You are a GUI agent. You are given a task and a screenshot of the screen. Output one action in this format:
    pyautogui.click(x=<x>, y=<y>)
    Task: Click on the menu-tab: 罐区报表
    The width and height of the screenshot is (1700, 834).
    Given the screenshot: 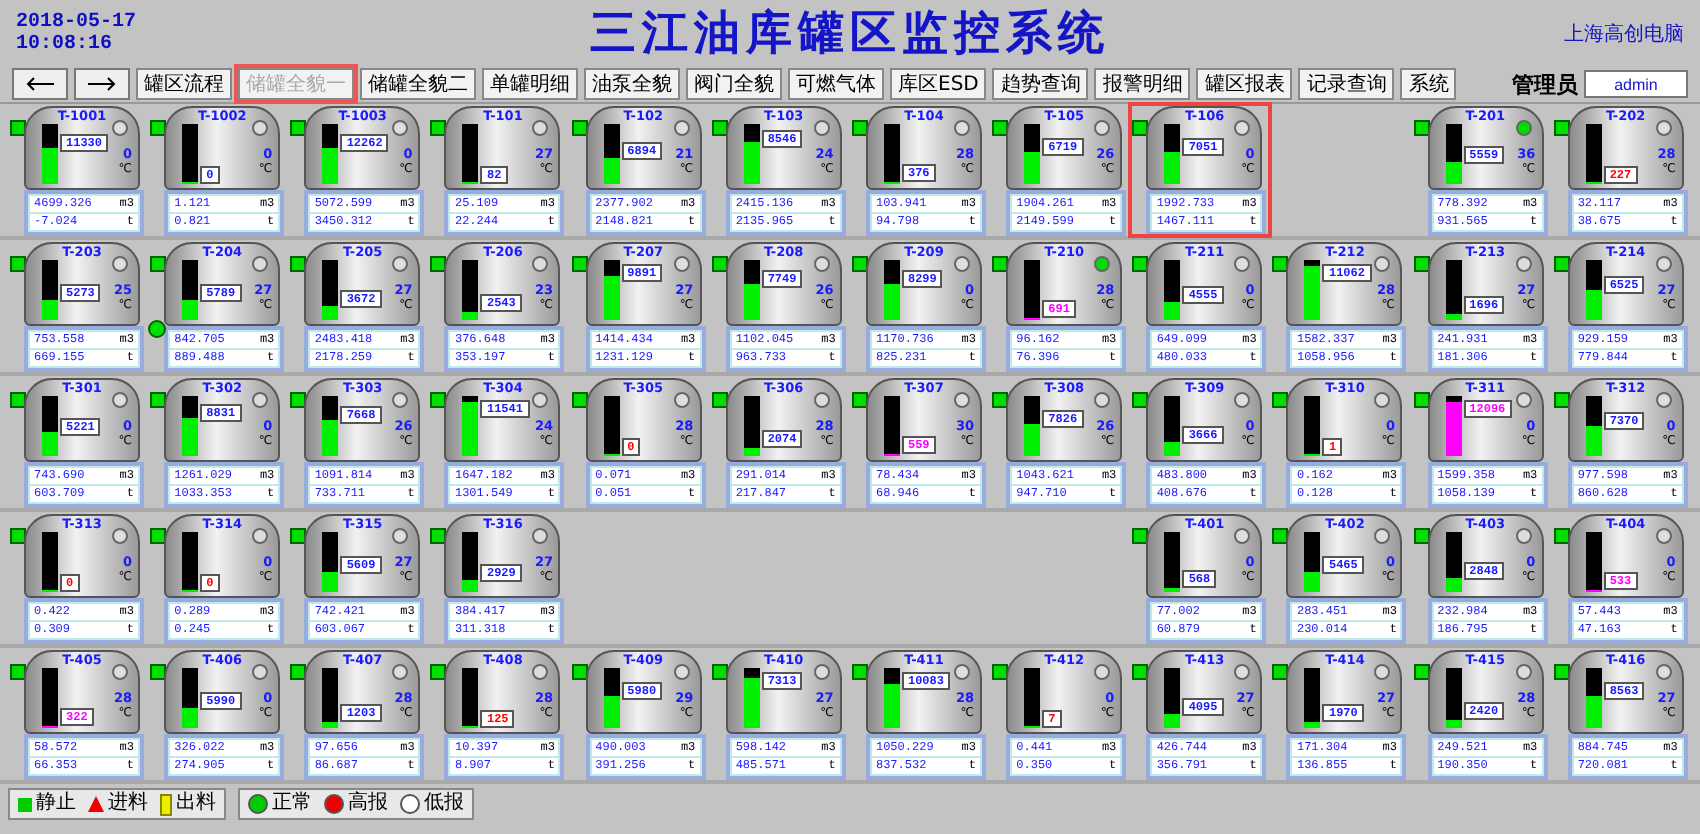 What is the action you would take?
    pyautogui.click(x=1244, y=84)
    